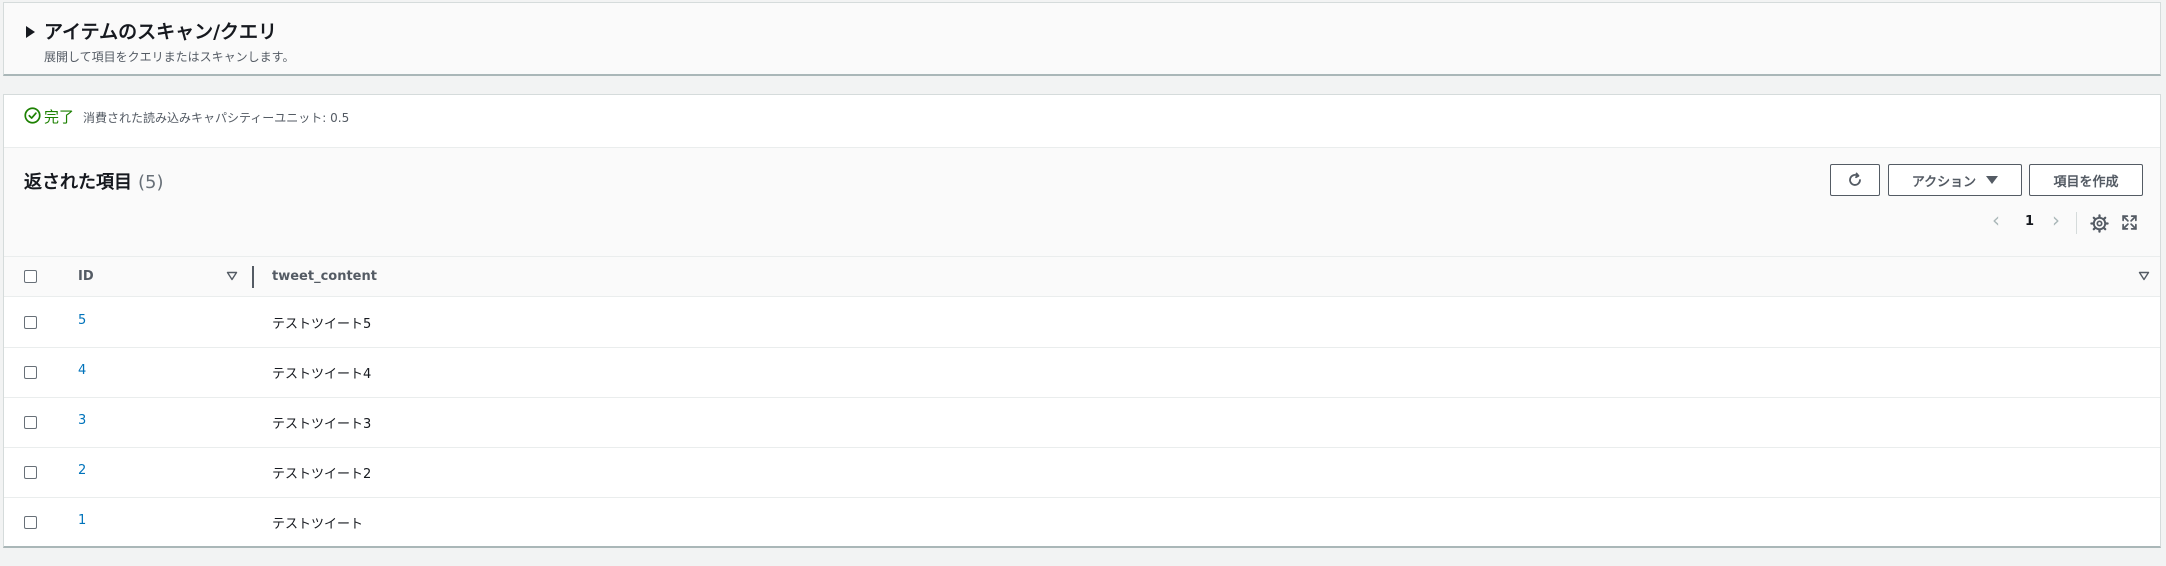 The image size is (2166, 566). I want to click on tweet-content-cell: テストツイート, so click(318, 524).